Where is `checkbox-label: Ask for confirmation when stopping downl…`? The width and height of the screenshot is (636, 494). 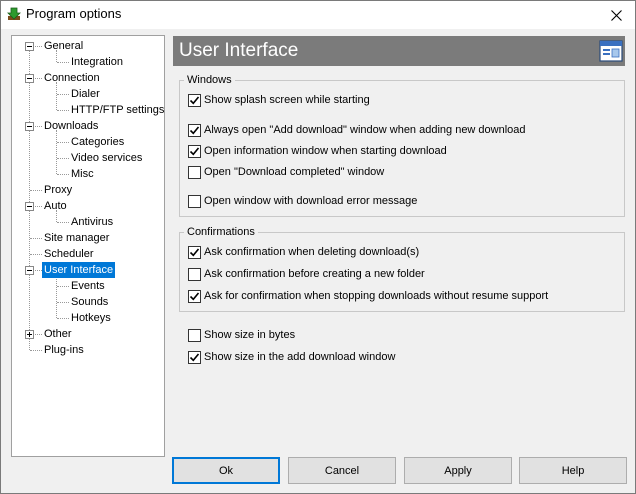
checkbox-label: Ask for confirmation when stopping downl… is located at coordinates (376, 296).